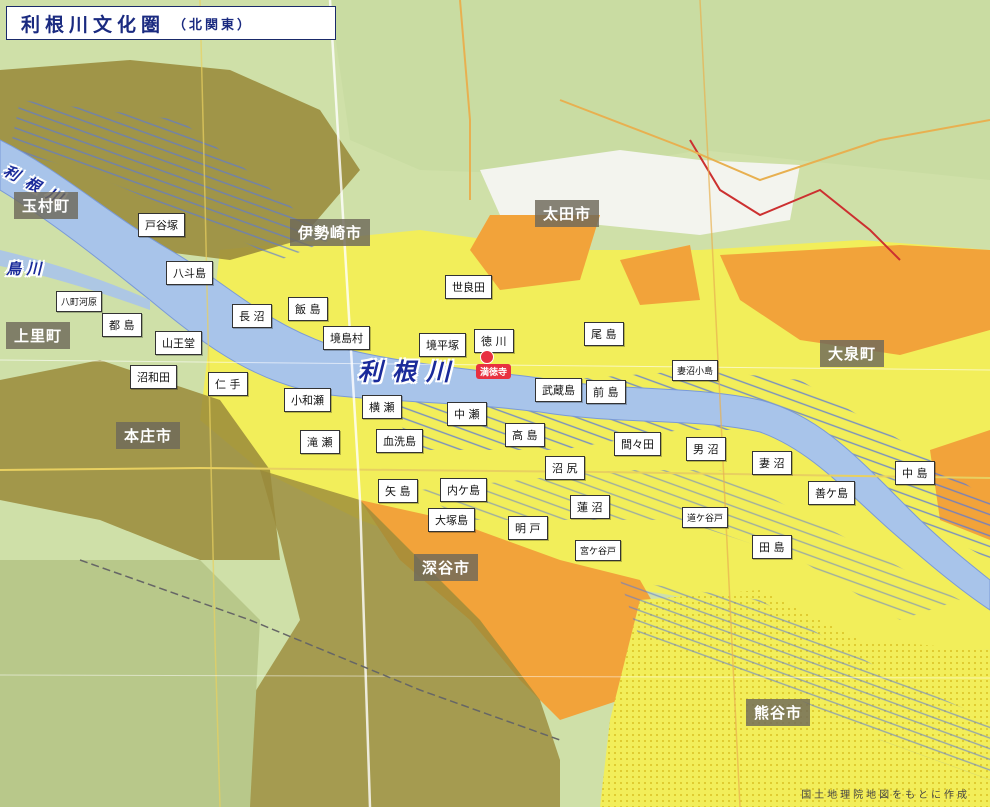 This screenshot has width=990, height=807. What do you see at coordinates (772, 547) in the screenshot?
I see `village-label-tajima: 田 島` at bounding box center [772, 547].